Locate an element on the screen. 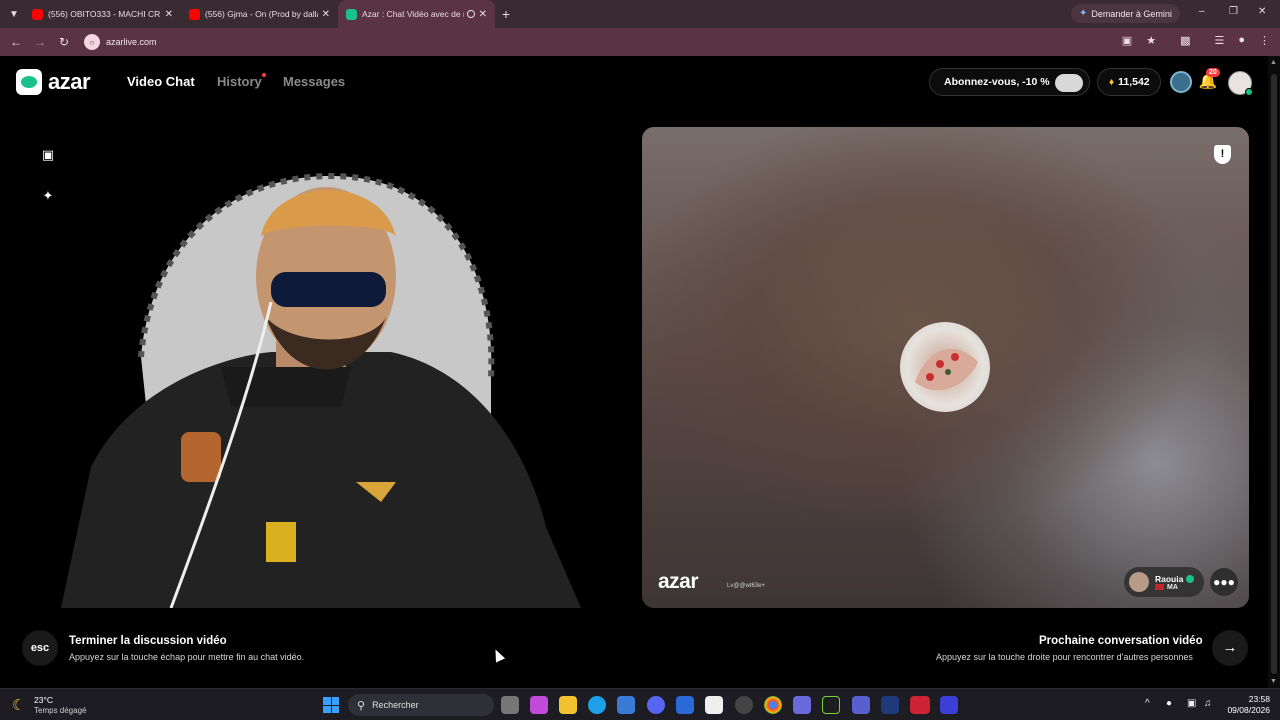 The width and height of the screenshot is (1280, 720). back-icon: ← is located at coordinates (16, 42).